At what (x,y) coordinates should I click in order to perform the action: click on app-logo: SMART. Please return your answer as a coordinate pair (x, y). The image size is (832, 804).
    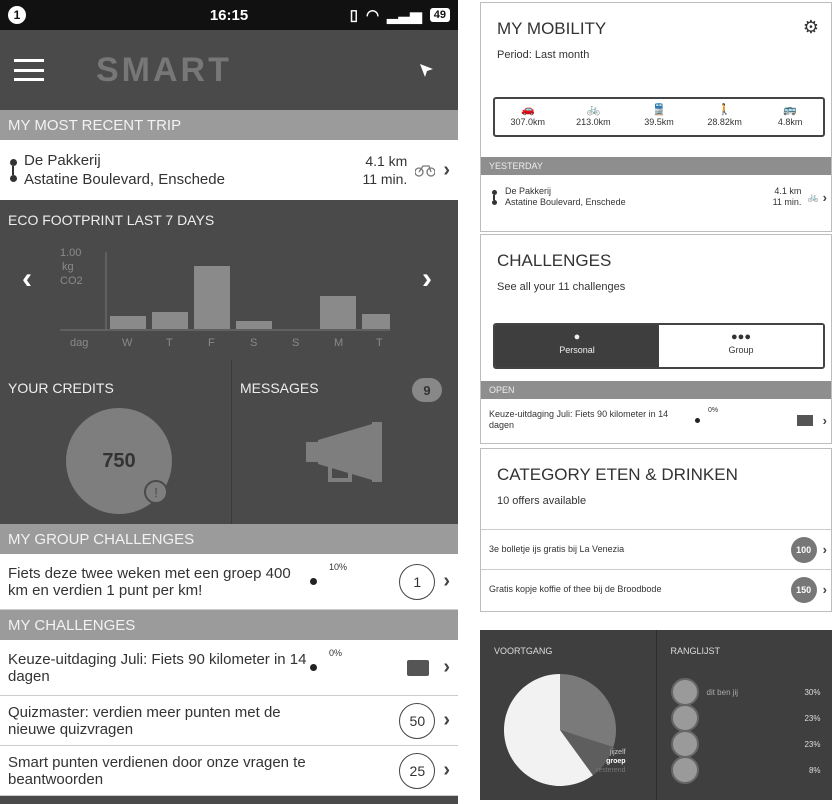
    Looking at the image, I should click on (164, 69).